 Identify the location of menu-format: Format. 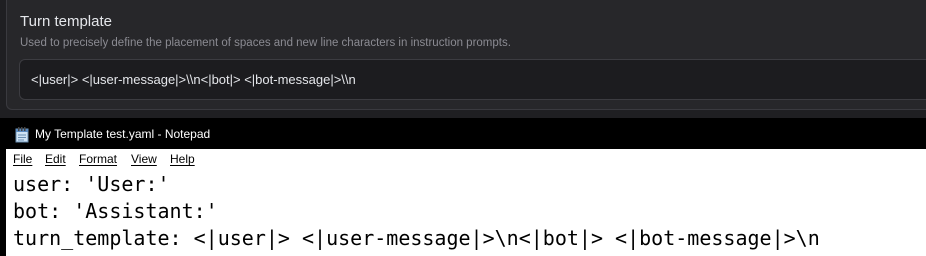
(98, 159).